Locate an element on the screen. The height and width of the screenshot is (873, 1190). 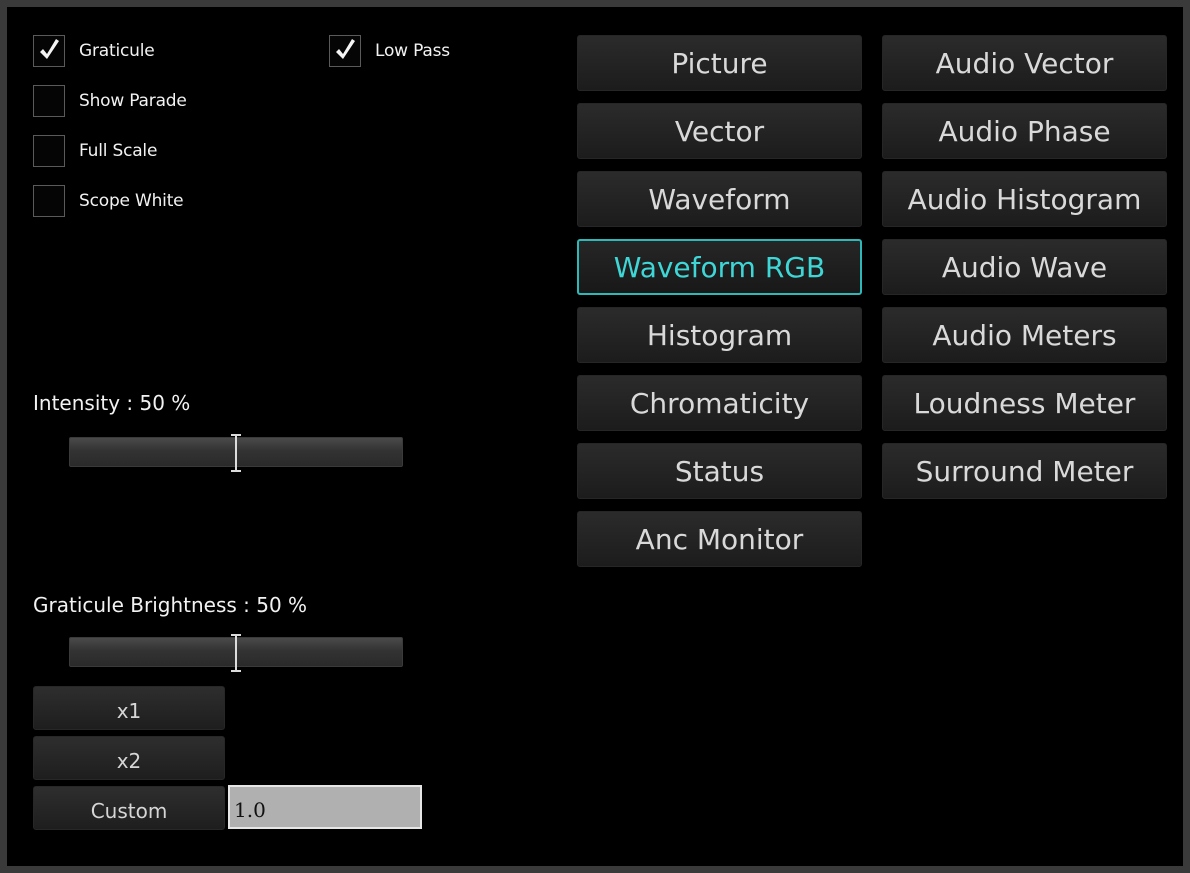
show-parade-label: Show Parade is located at coordinates (133, 101).